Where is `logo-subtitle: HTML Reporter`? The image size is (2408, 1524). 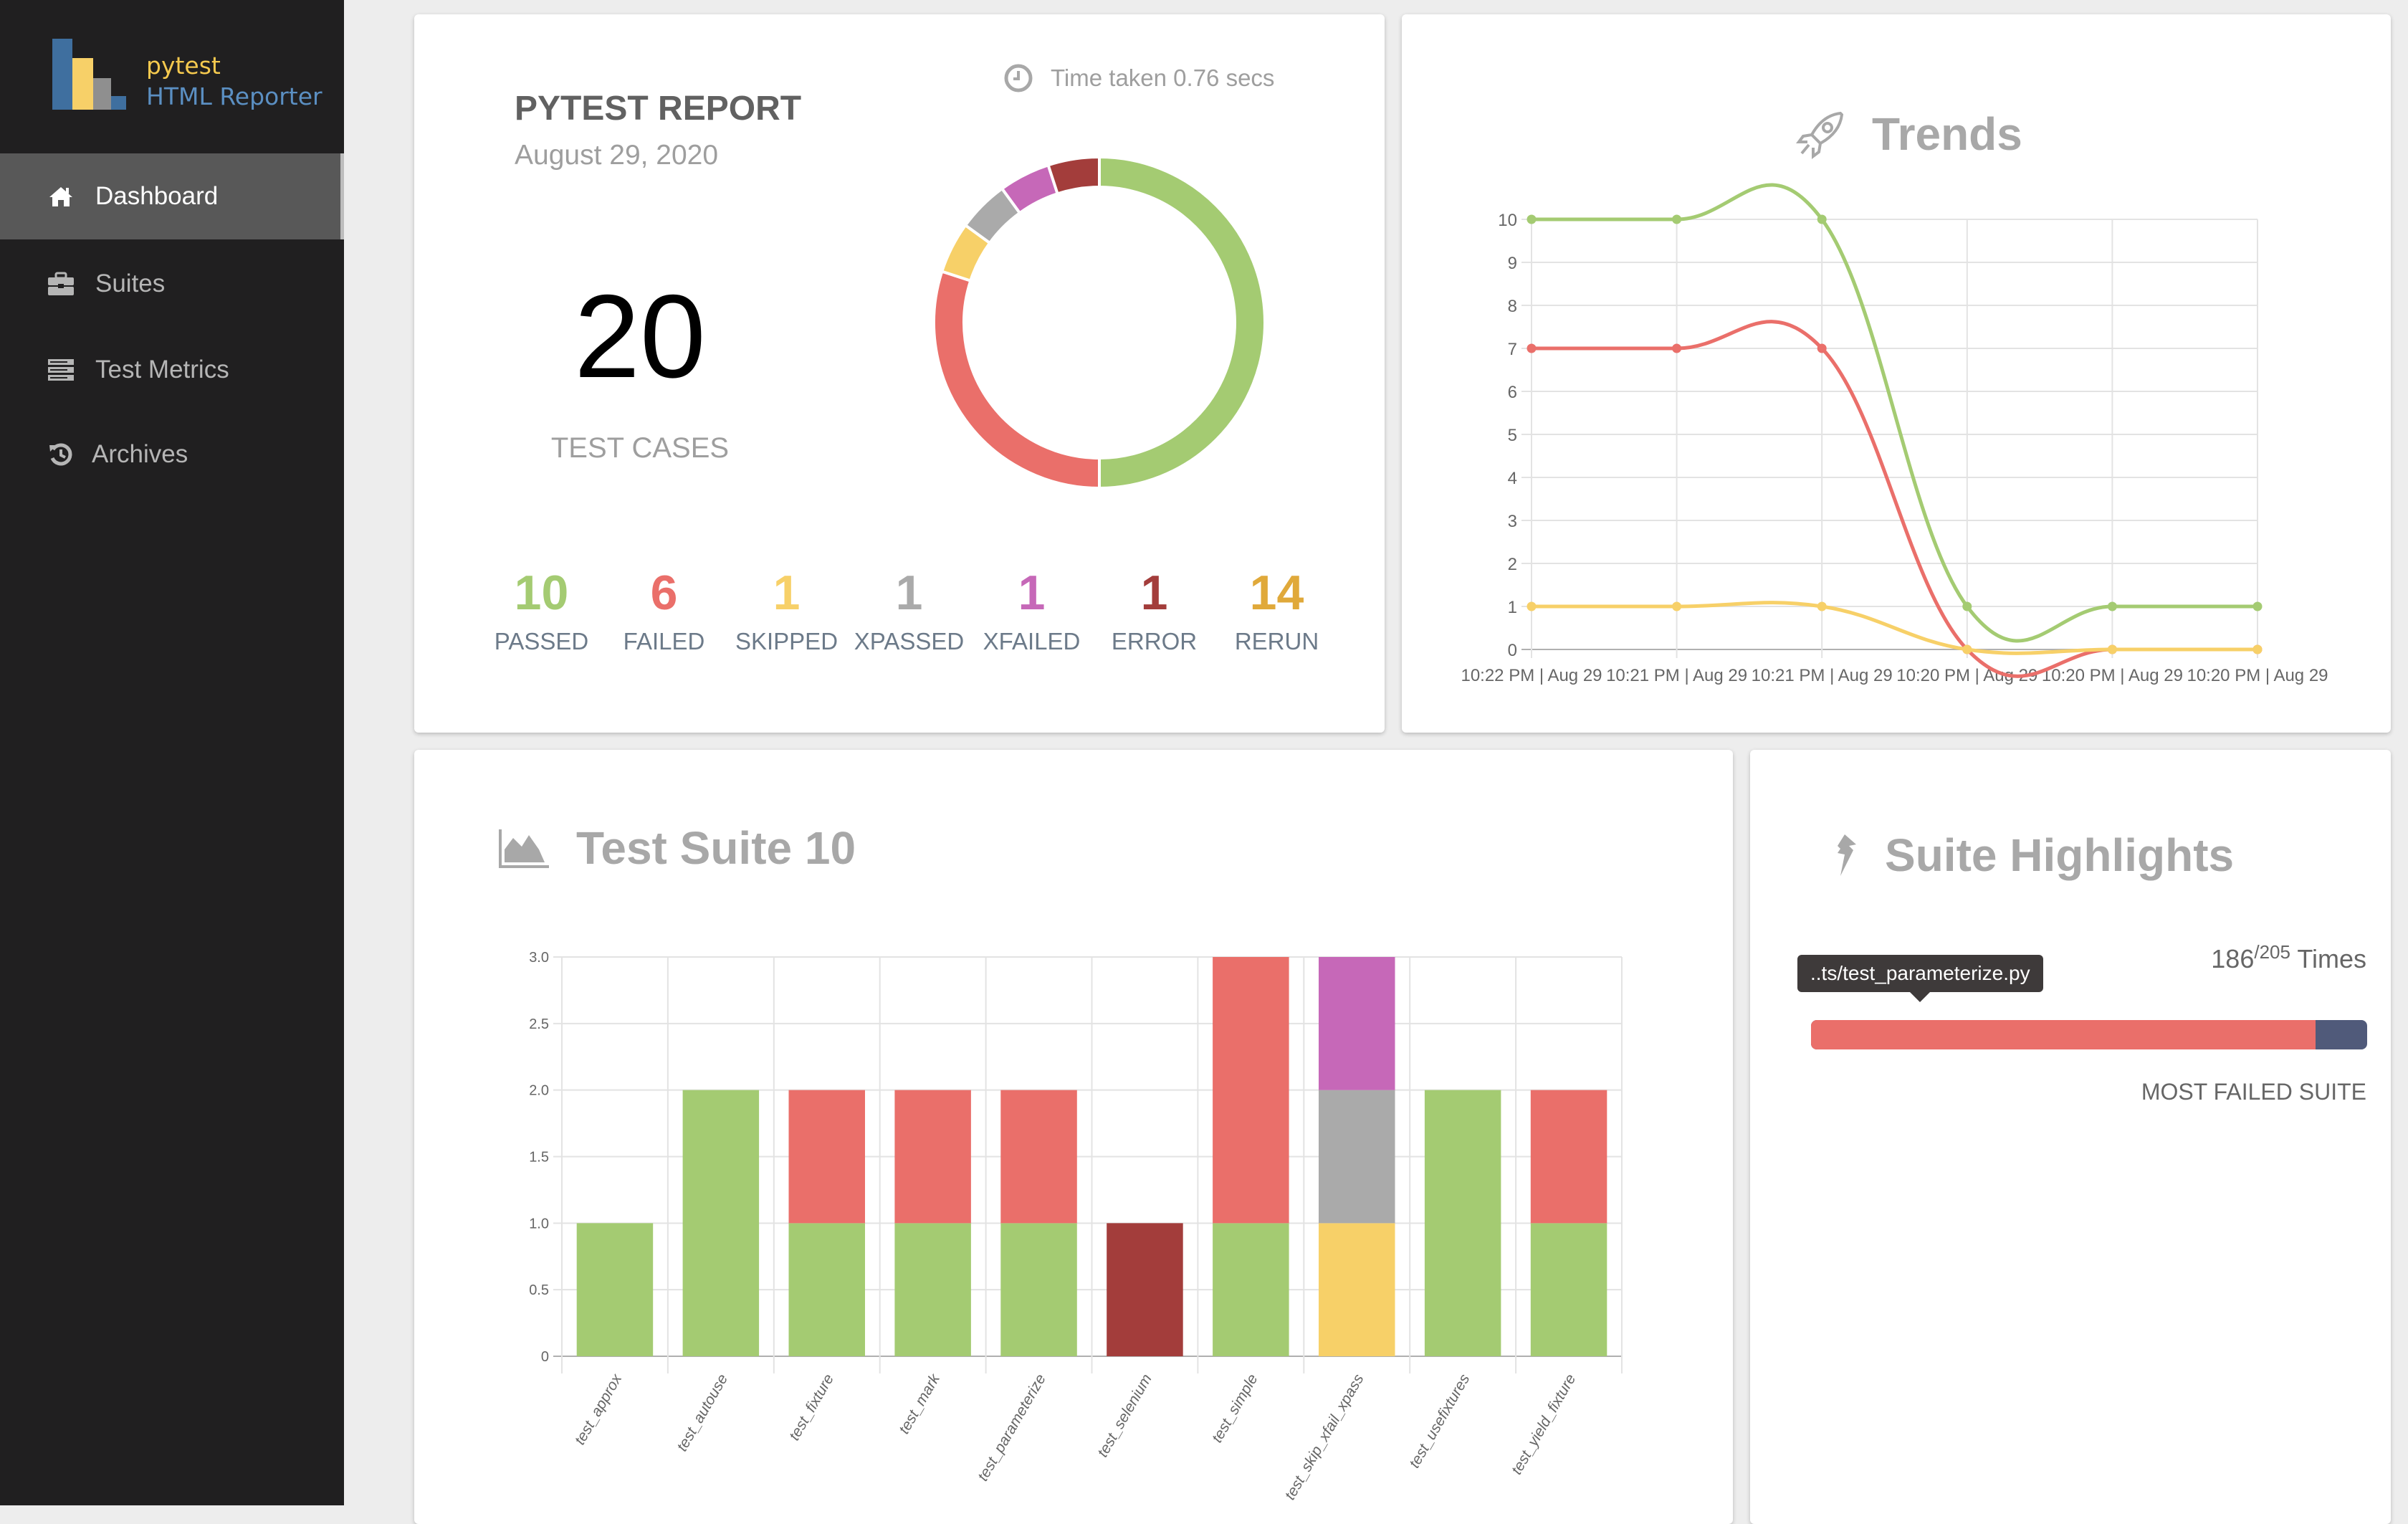
logo-subtitle: HTML Reporter is located at coordinates (234, 96).